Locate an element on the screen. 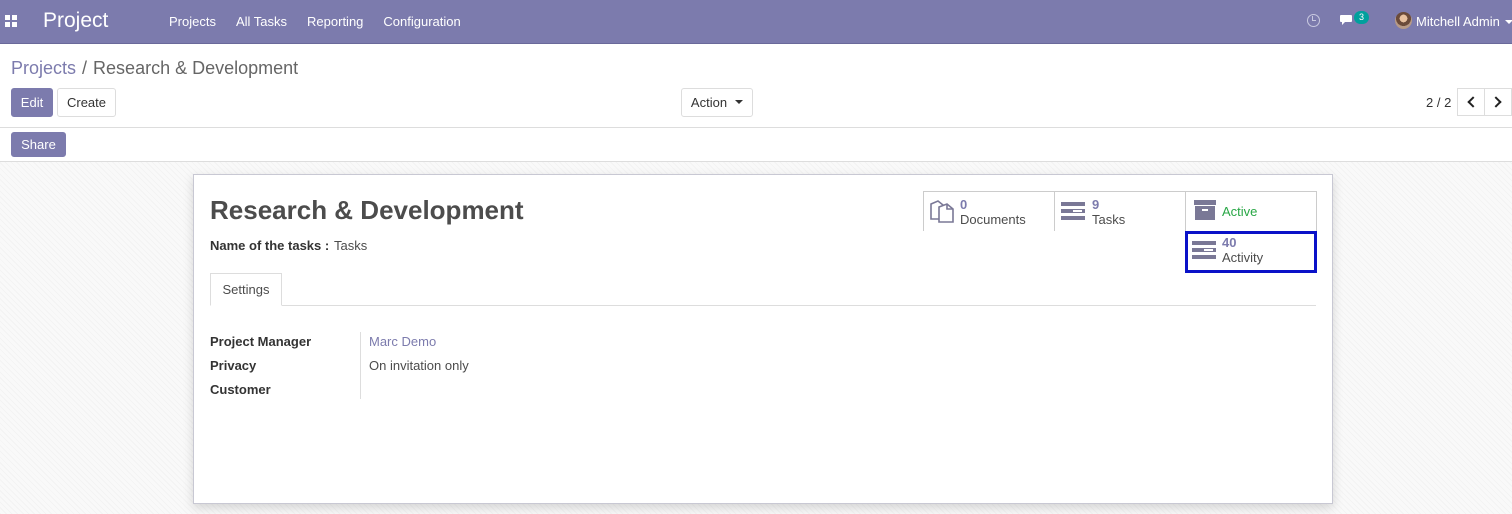 This screenshot has height=514, width=1512. tab-bar-line is located at coordinates (763, 305).